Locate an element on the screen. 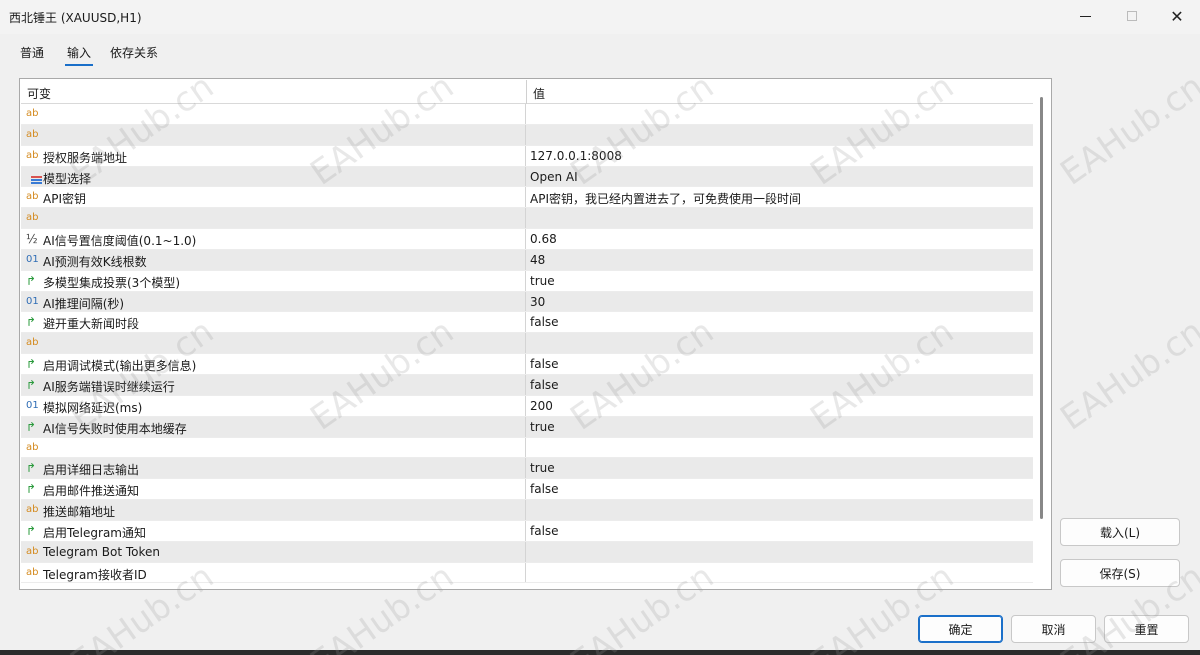  table-row: 01 模拟网络延迟(ms) 200 is located at coordinates (527, 406).